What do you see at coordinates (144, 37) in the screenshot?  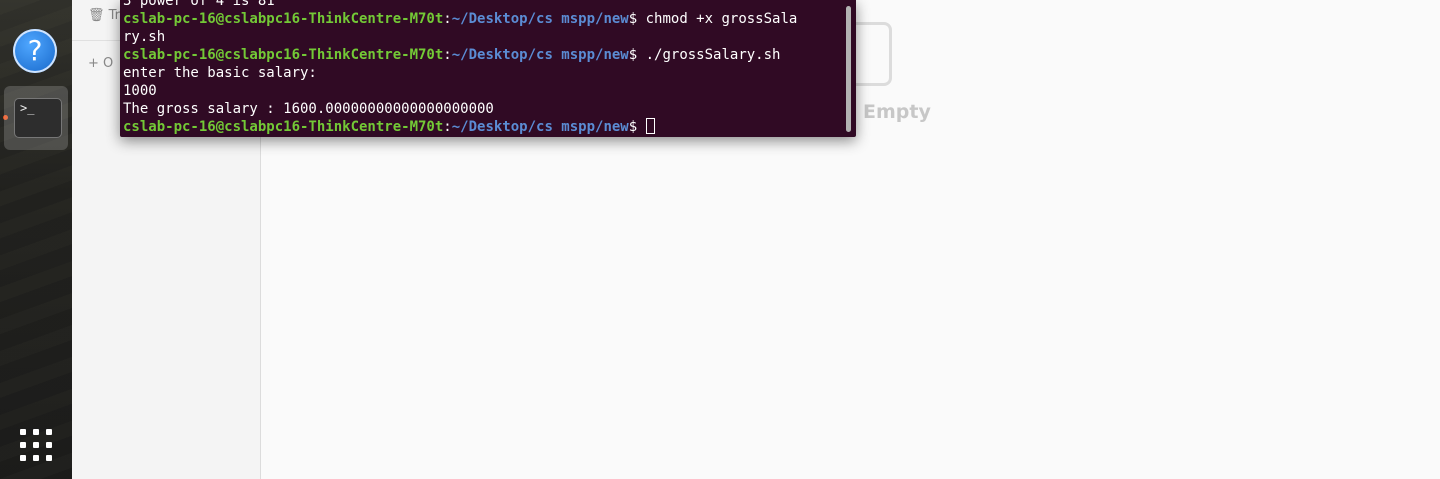 I see `command-wrap: ry.sh` at bounding box center [144, 37].